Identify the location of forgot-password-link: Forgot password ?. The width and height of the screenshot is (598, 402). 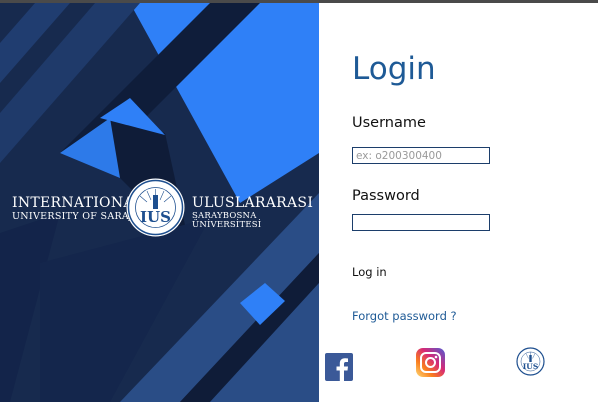
(404, 316).